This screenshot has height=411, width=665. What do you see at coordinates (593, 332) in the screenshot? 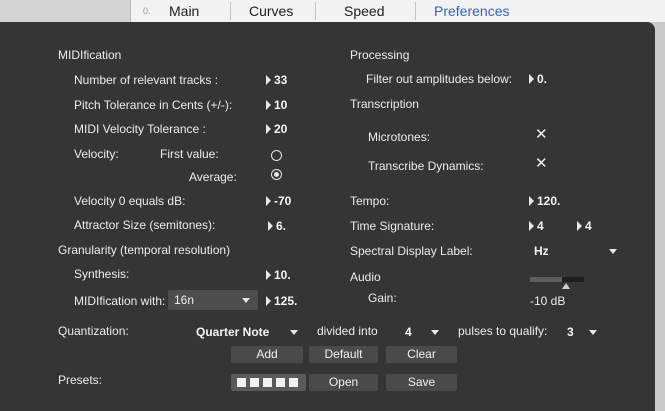
I see `pulses-chevron-down-icon` at bounding box center [593, 332].